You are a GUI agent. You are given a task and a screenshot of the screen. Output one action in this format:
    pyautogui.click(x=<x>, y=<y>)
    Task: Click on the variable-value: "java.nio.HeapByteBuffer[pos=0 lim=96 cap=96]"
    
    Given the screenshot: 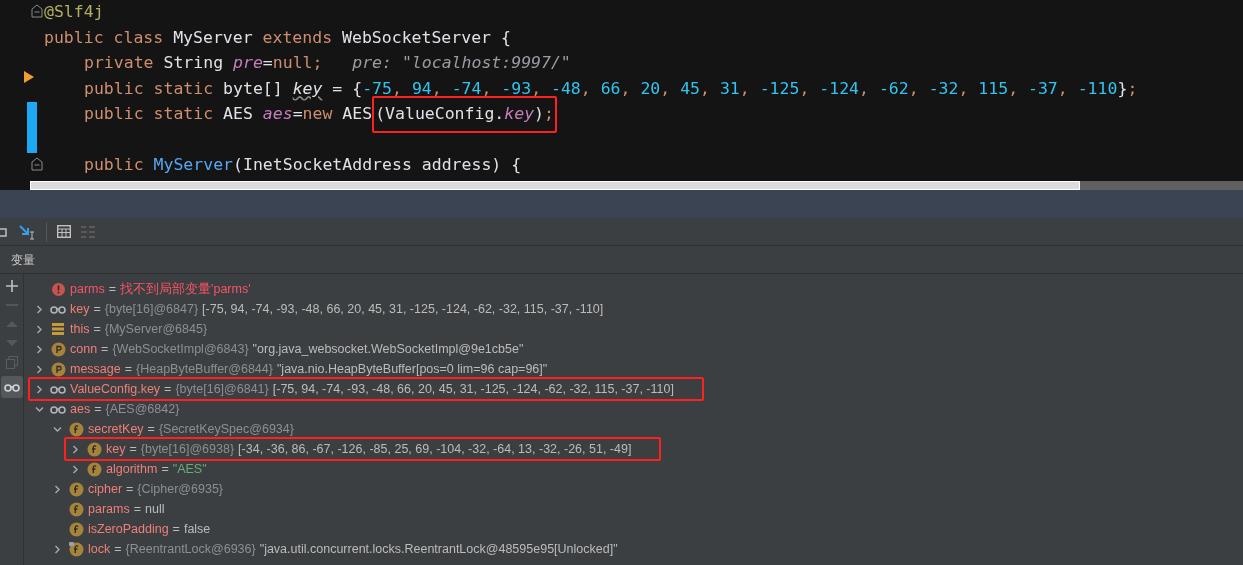 What is the action you would take?
    pyautogui.click(x=412, y=369)
    